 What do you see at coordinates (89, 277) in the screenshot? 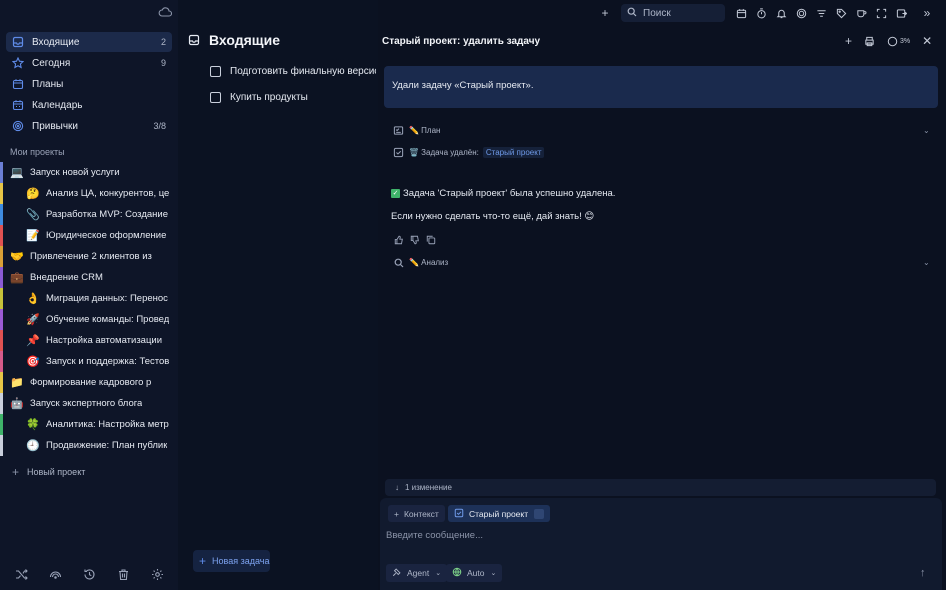
I see `project-item: 💼 Внедрение CRM` at bounding box center [89, 277].